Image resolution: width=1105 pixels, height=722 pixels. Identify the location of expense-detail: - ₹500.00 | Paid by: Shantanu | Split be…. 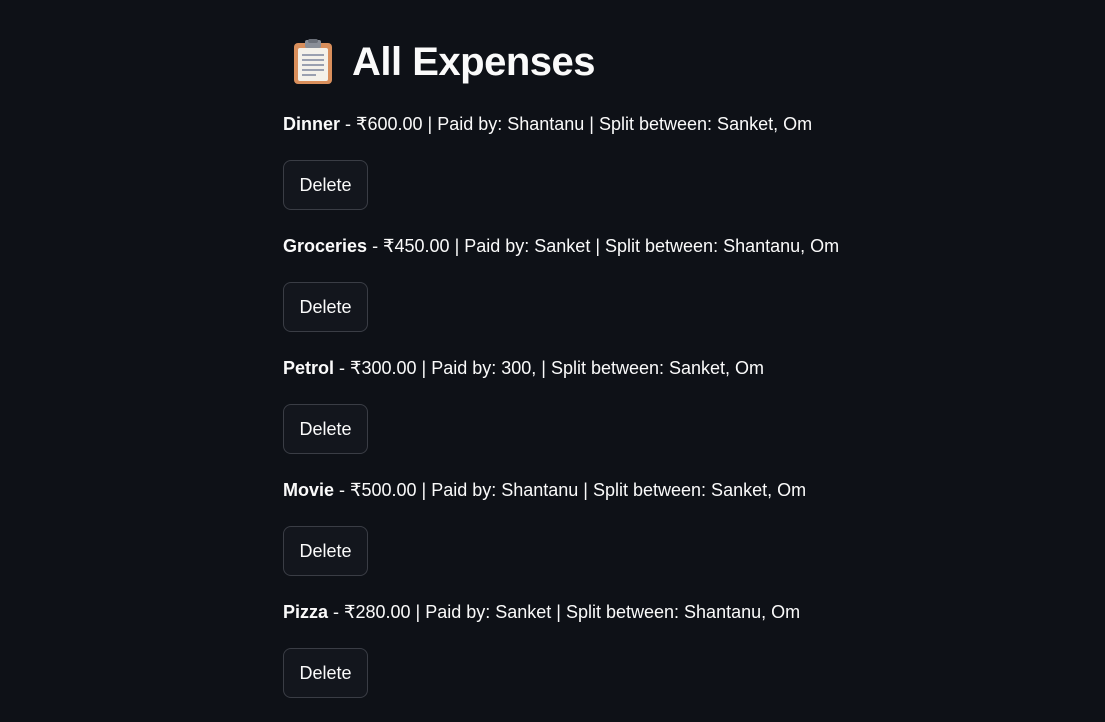
(570, 490).